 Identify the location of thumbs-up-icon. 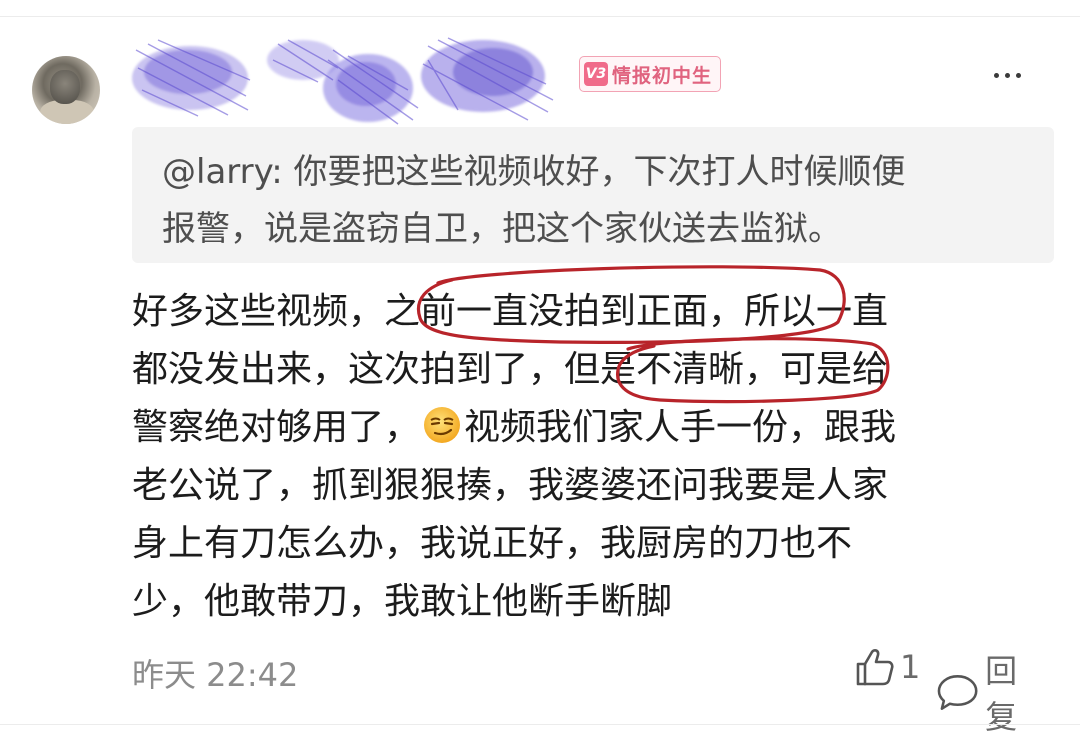
(875, 667).